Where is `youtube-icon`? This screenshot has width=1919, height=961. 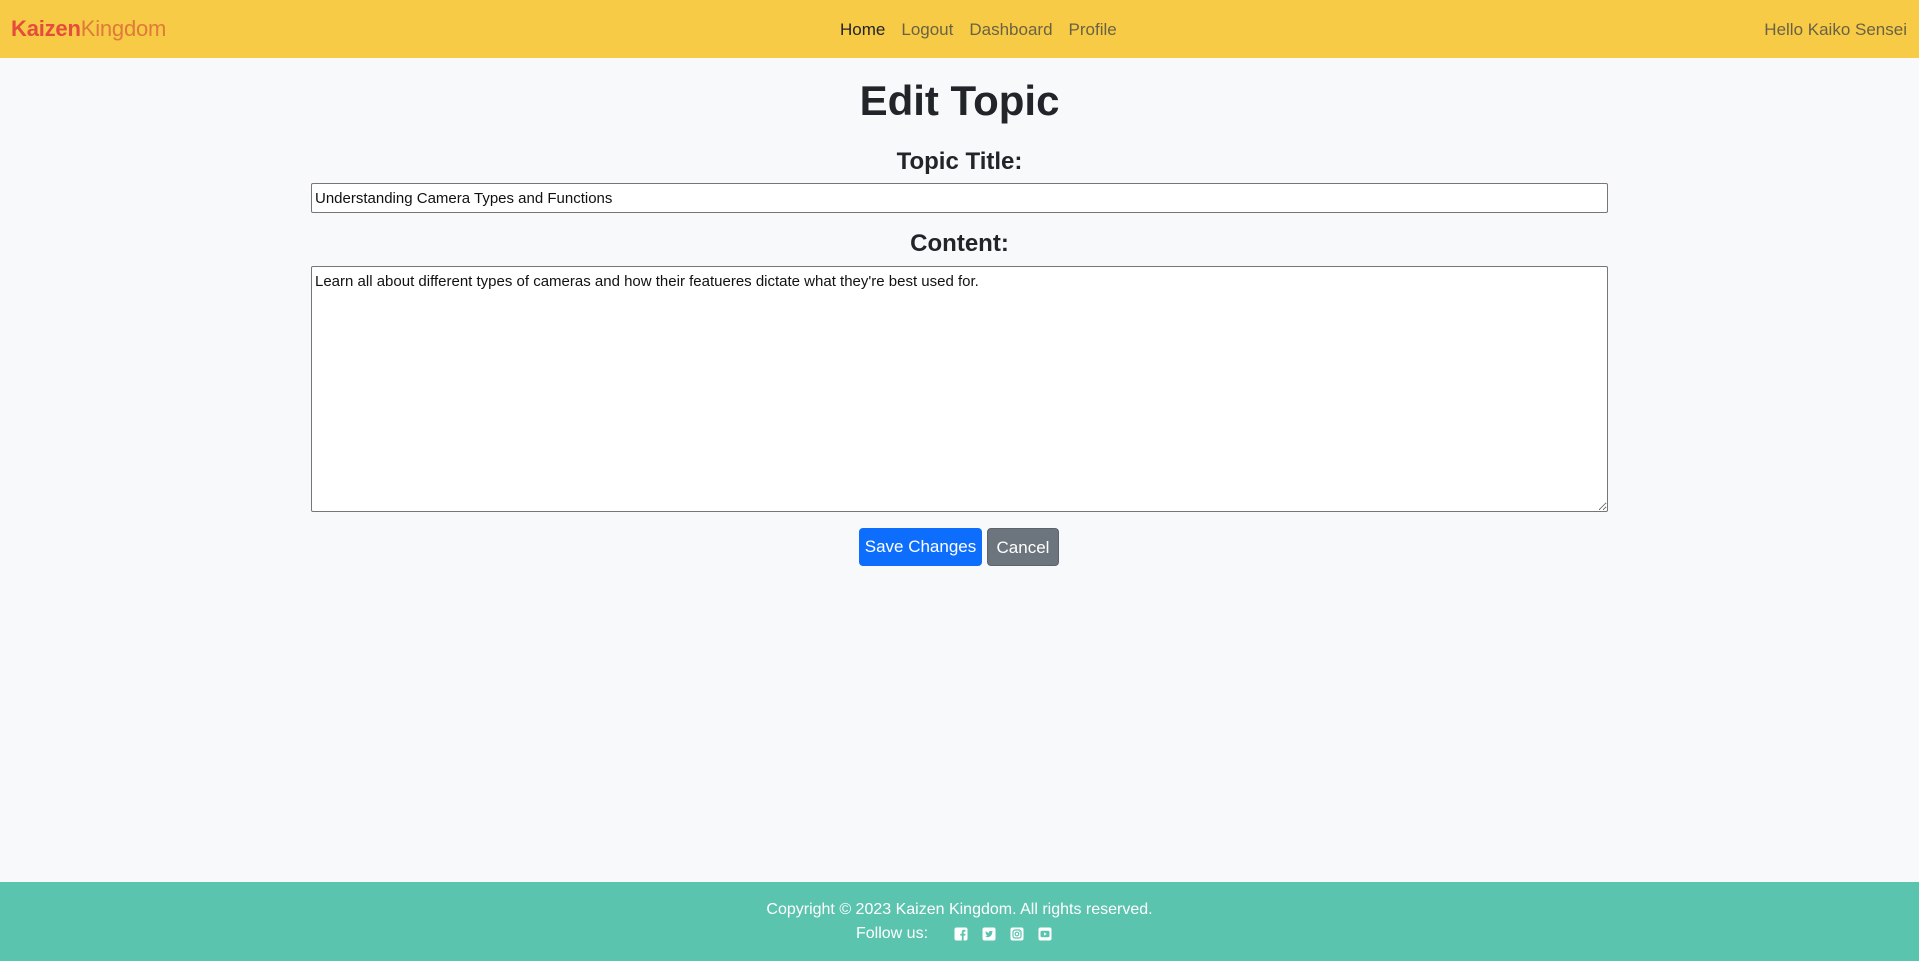 youtube-icon is located at coordinates (1045, 934).